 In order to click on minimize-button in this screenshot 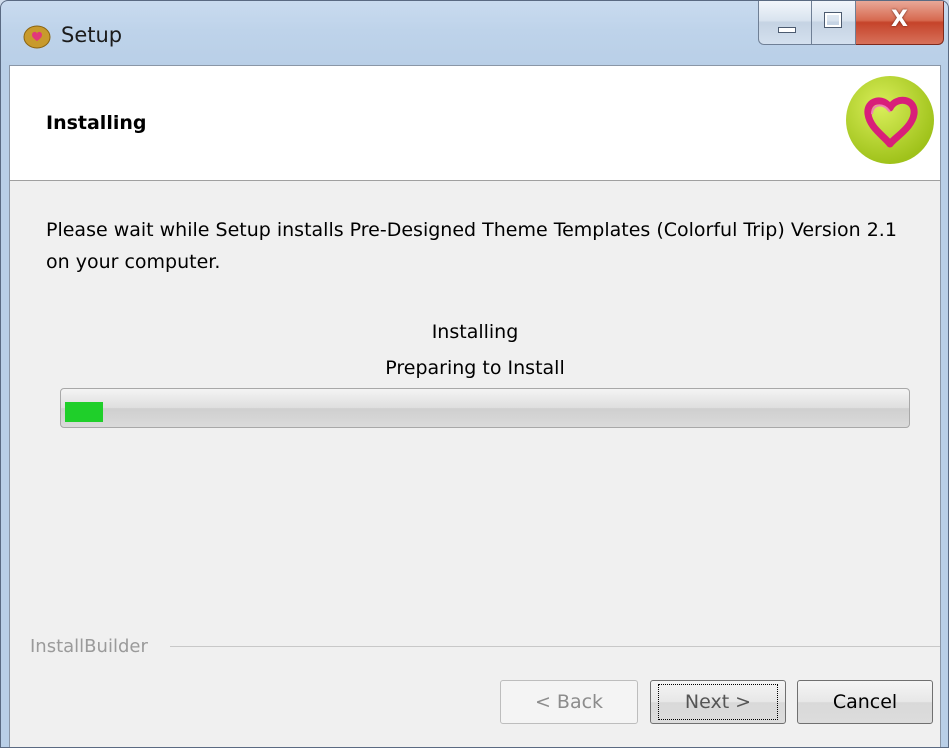, I will do `click(785, 23)`.